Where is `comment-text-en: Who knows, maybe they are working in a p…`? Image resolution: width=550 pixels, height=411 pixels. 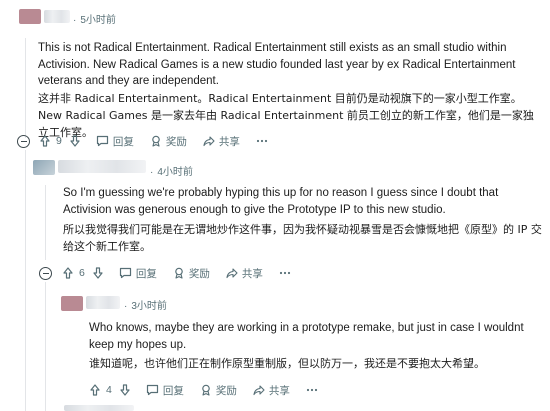
comment-text-en: Who knows, maybe they are working in a p… is located at coordinates (306, 336).